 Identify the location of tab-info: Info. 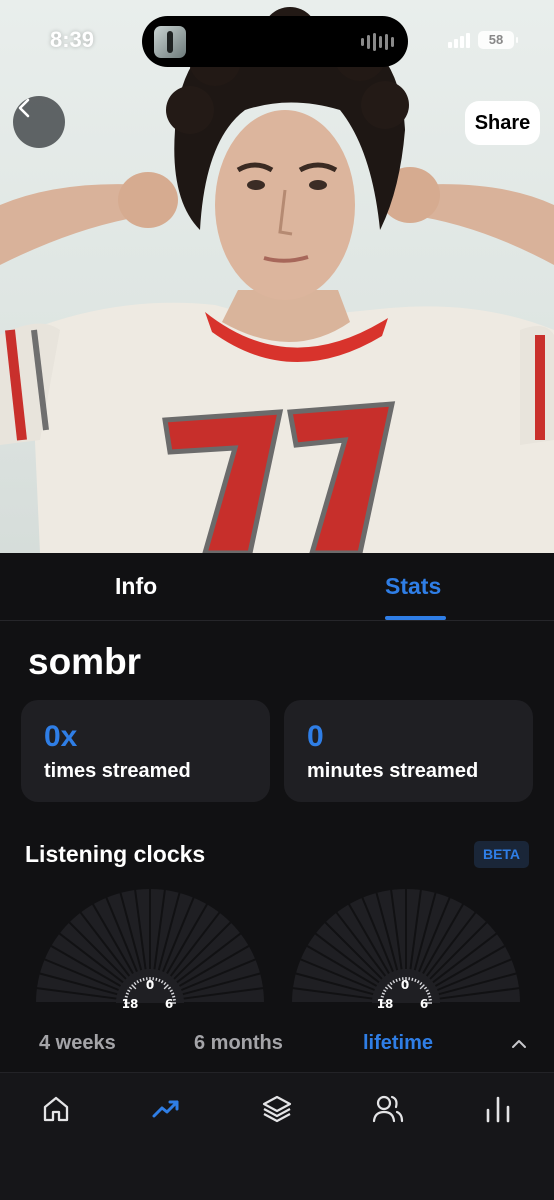
(136, 586).